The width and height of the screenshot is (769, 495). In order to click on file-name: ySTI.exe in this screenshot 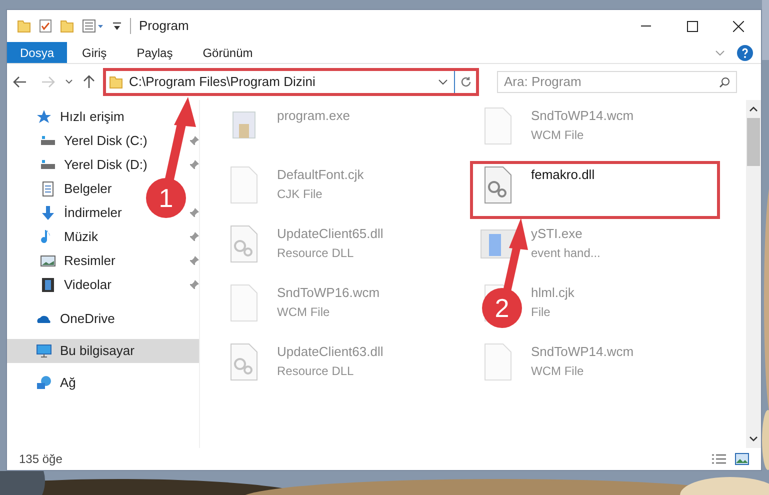, I will do `click(557, 234)`.